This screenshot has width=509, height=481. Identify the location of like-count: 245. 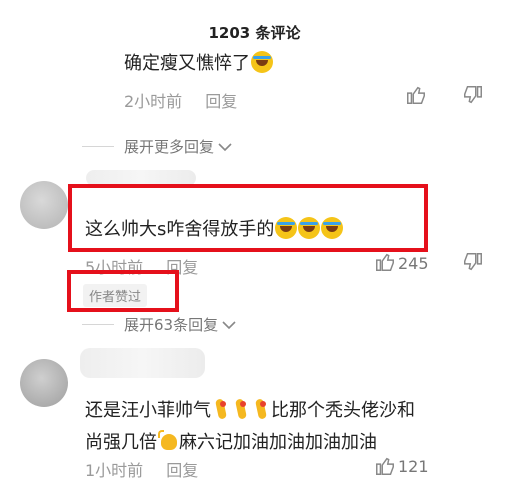
(413, 263).